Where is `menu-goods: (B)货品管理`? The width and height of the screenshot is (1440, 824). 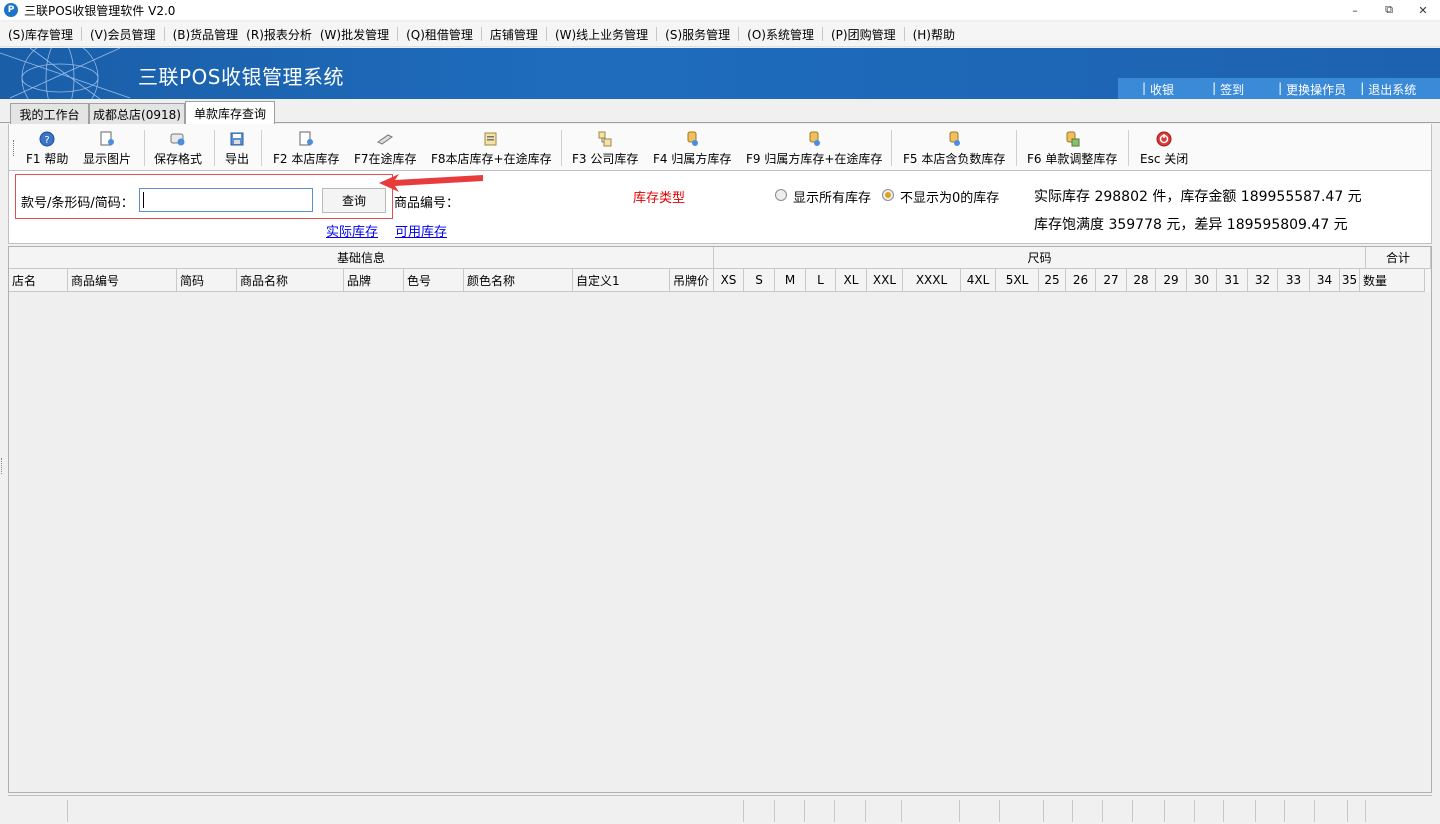
menu-goods: (B)货品管理 is located at coordinates (206, 34).